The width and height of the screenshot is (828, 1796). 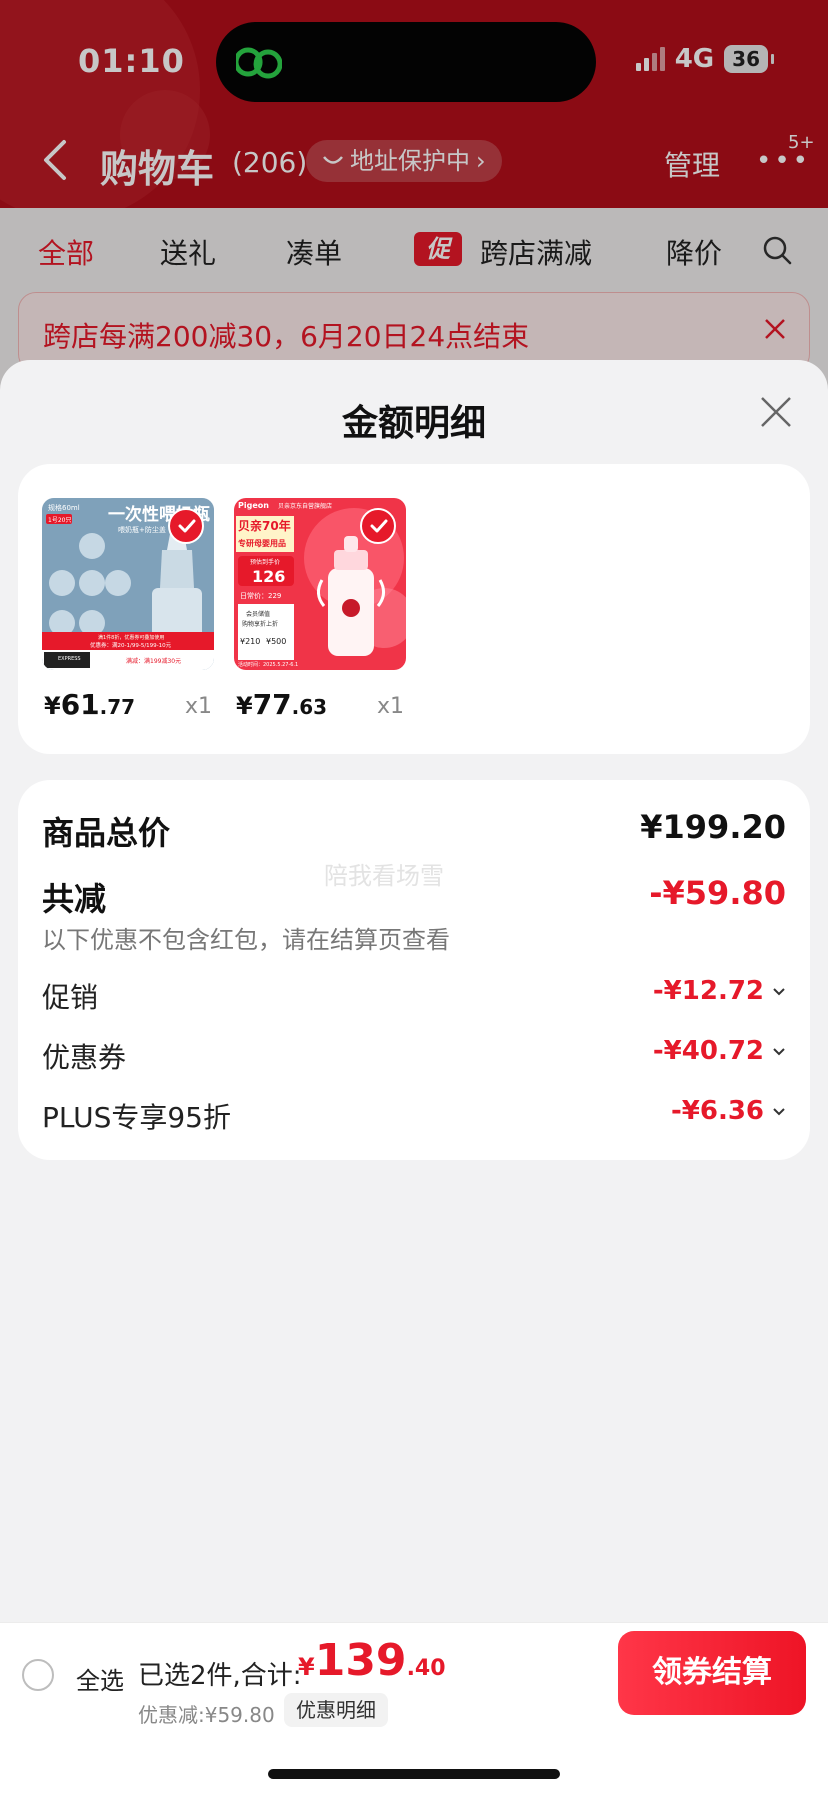 What do you see at coordinates (142, 529) in the screenshot?
I see `image-text: 喂奶瓶+防尘盖` at bounding box center [142, 529].